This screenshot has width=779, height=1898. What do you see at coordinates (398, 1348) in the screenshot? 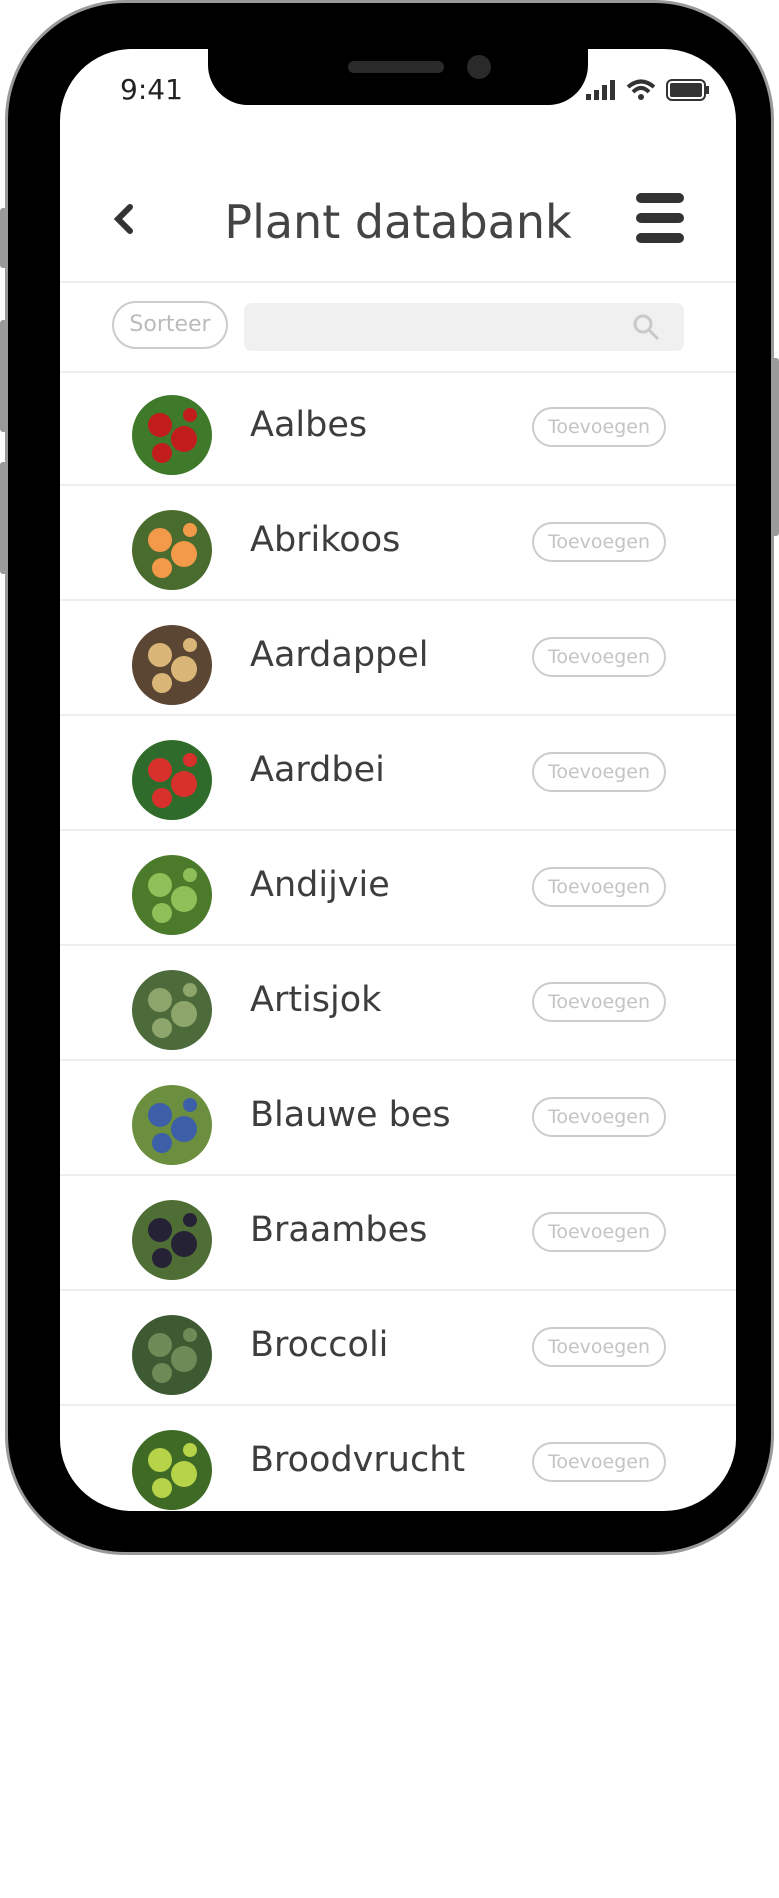
I see `list-item: Broccoli Toevoegen` at bounding box center [398, 1348].